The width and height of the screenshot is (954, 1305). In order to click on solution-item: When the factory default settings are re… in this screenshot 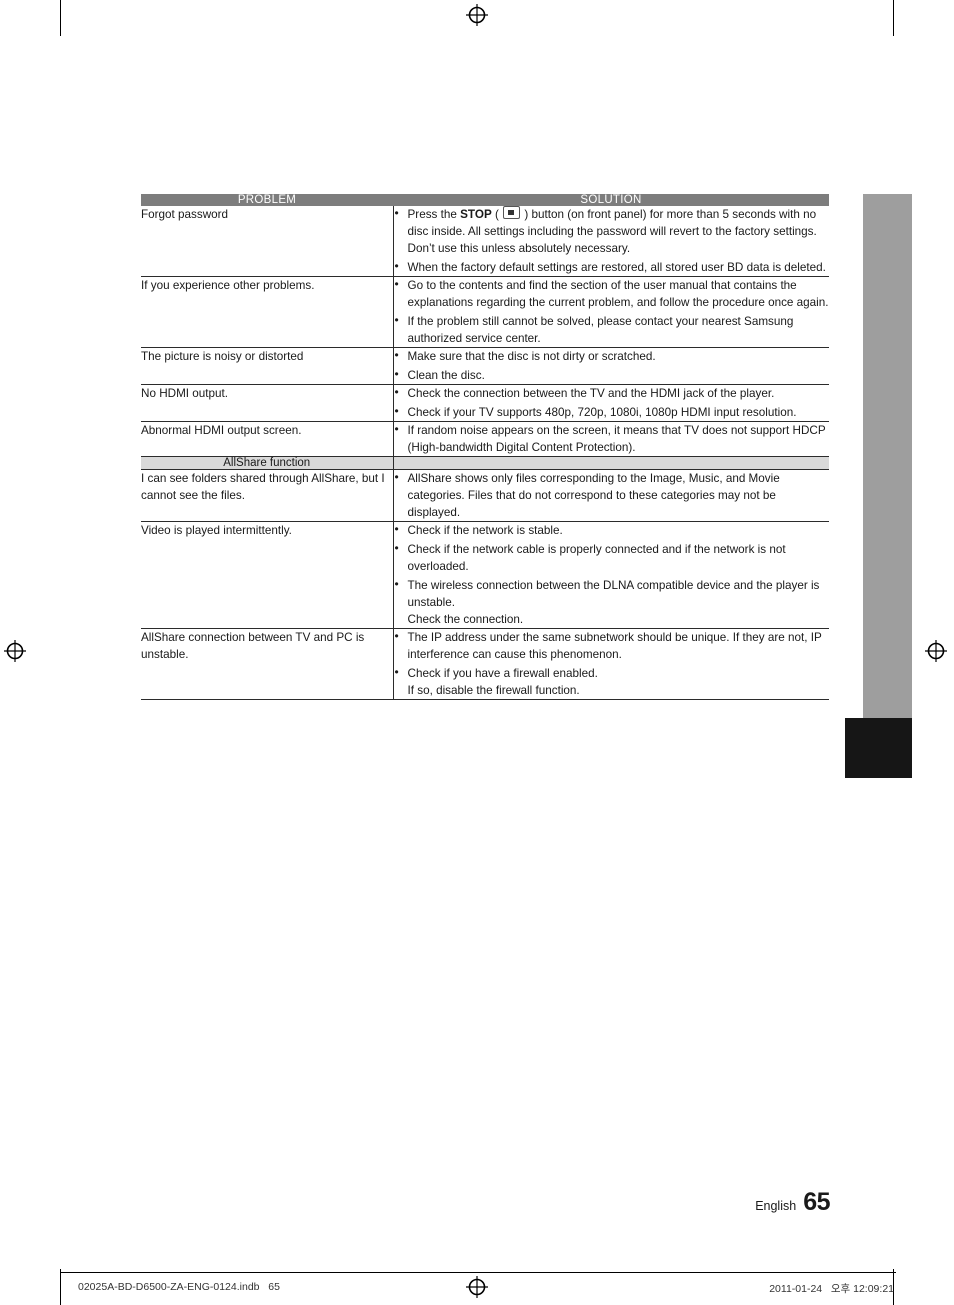, I will do `click(612, 267)`.